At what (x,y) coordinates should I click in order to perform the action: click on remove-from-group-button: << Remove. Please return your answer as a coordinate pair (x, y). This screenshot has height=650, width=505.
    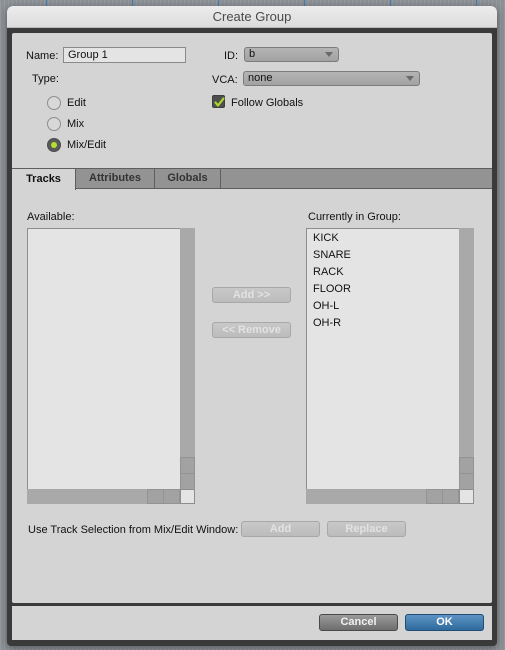
    Looking at the image, I should click on (251, 330).